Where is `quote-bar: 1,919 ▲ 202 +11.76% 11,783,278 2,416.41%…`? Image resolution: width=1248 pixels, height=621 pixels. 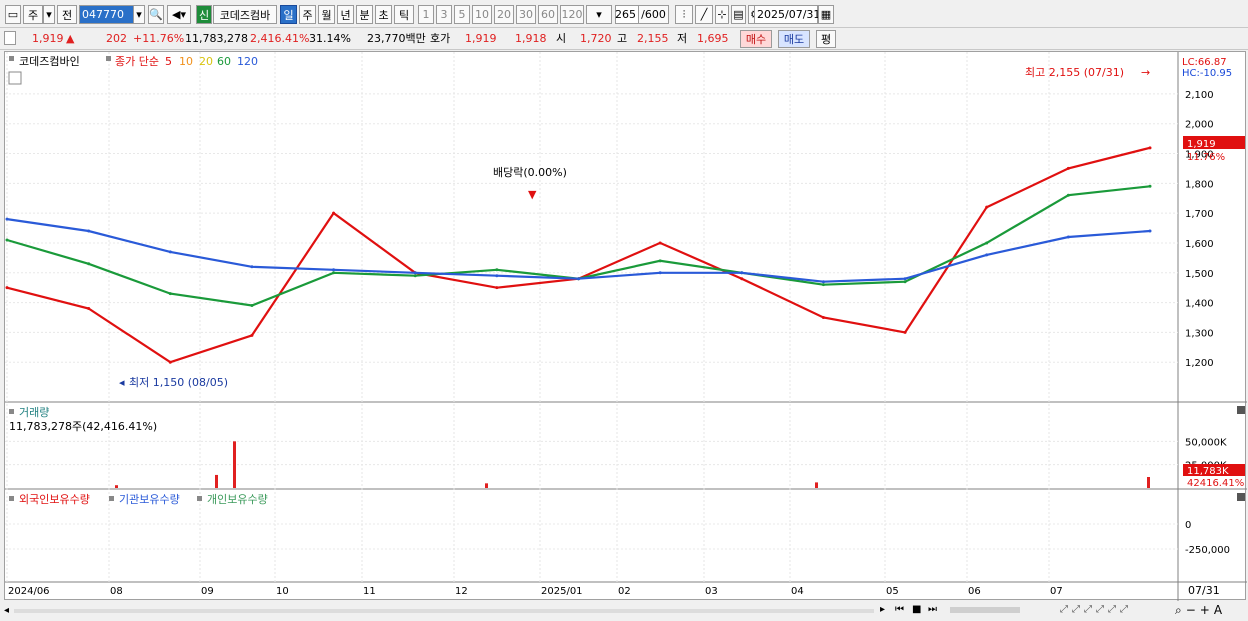 quote-bar: 1,919 ▲ 202 +11.76% 11,783,278 2,416.41%… is located at coordinates (624, 39).